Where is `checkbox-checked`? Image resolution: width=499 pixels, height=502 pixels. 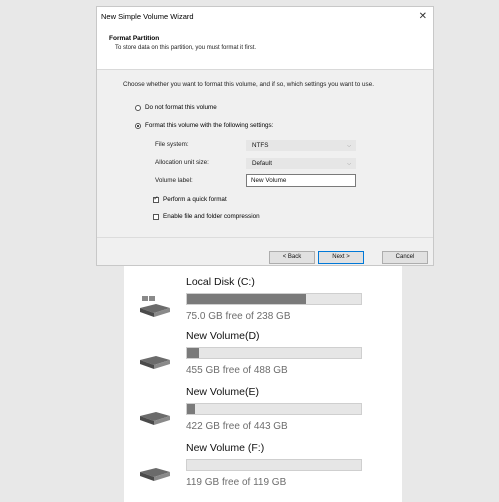
checkbox-checked is located at coordinates (156, 199).